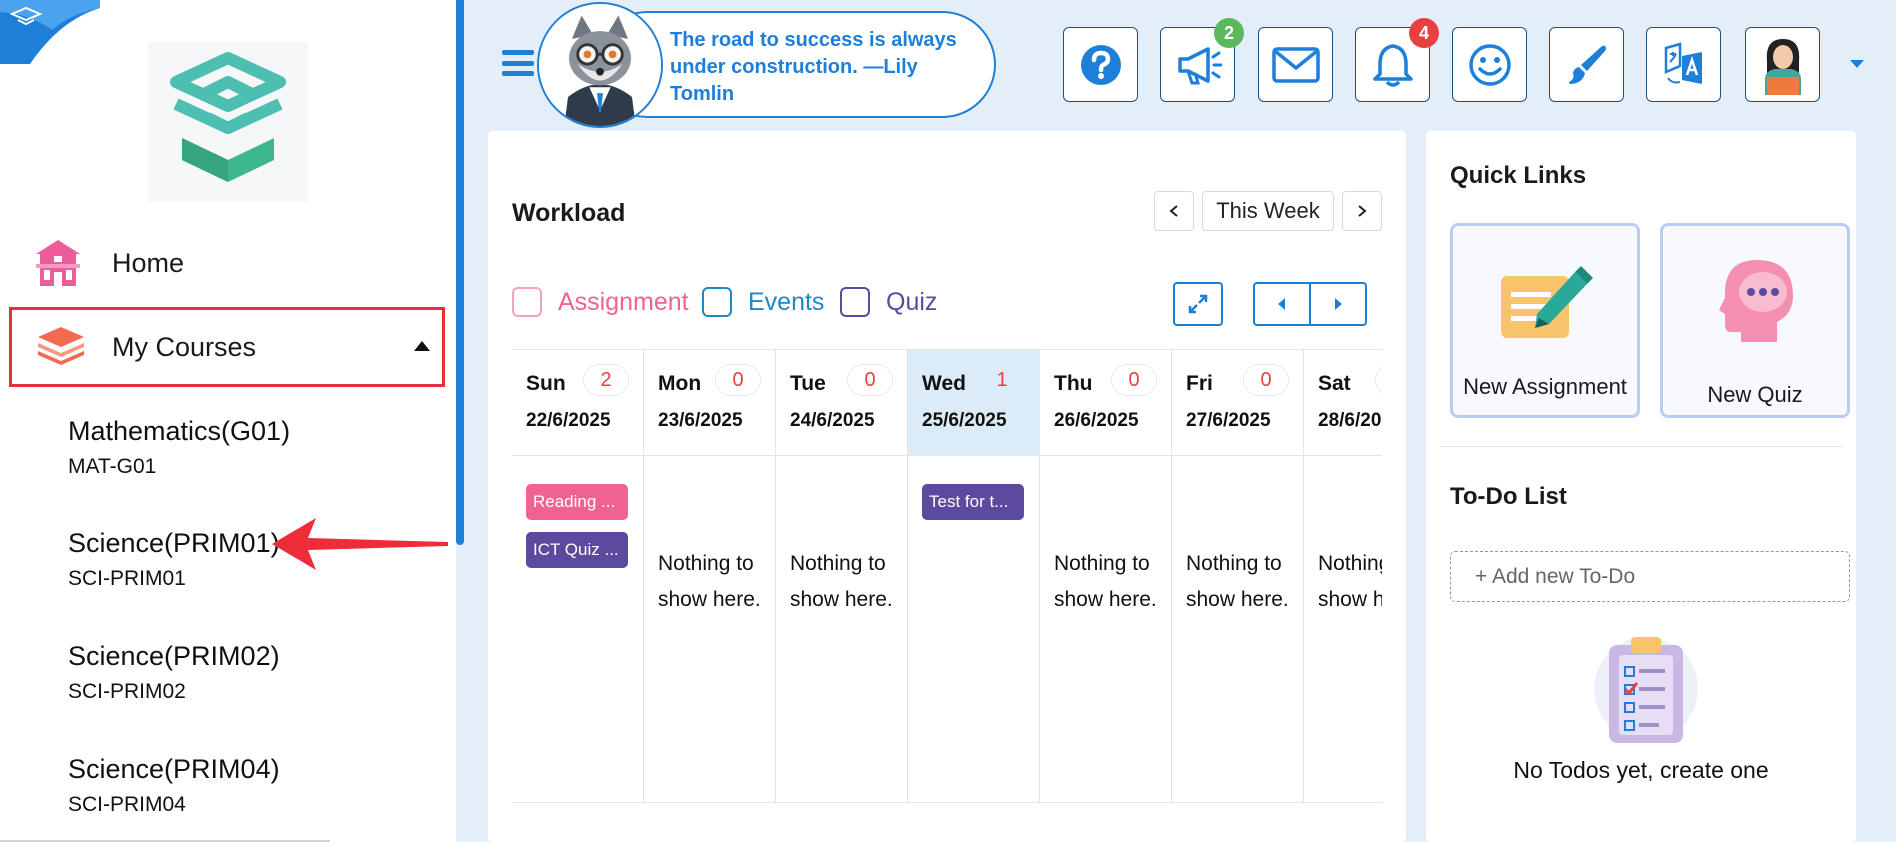  I want to click on chevron-right-icon, so click(1362, 211).